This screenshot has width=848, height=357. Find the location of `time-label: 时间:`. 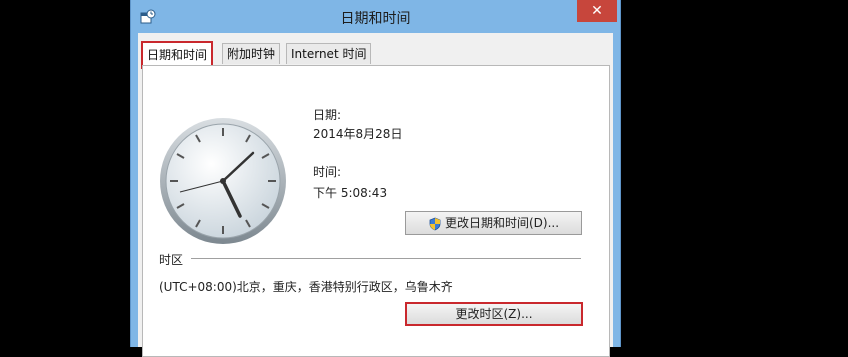

time-label: 时间: is located at coordinates (327, 172).